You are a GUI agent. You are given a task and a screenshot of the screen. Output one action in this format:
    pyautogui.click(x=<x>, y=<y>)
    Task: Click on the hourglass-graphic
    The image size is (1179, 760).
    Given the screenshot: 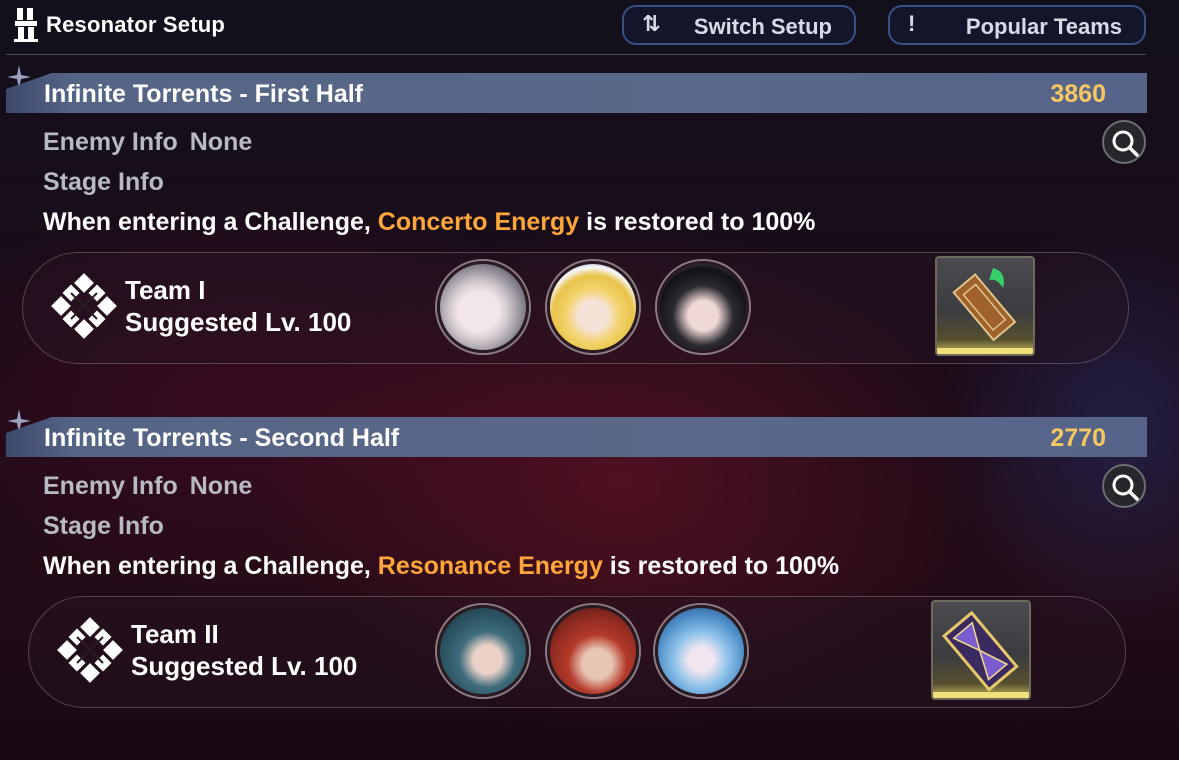 What is the action you would take?
    pyautogui.click(x=980, y=651)
    